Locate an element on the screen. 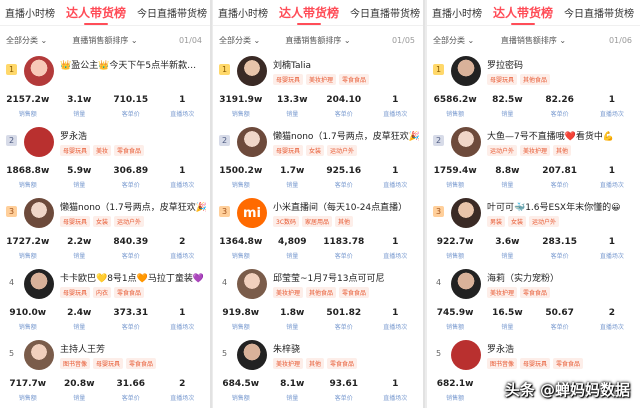  rank-badge: 1 is located at coordinates (224, 69).